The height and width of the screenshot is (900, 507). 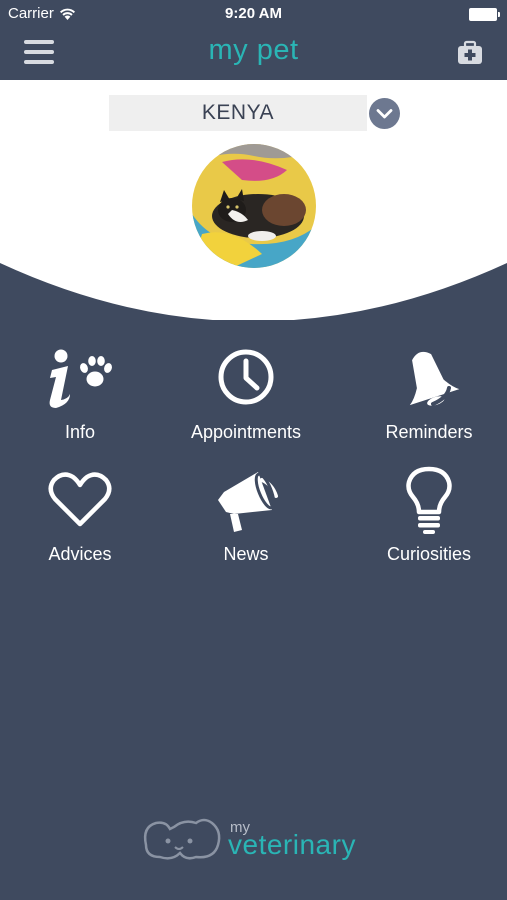 What do you see at coordinates (429, 432) in the screenshot?
I see `menu-item-reminders-label: Reminders` at bounding box center [429, 432].